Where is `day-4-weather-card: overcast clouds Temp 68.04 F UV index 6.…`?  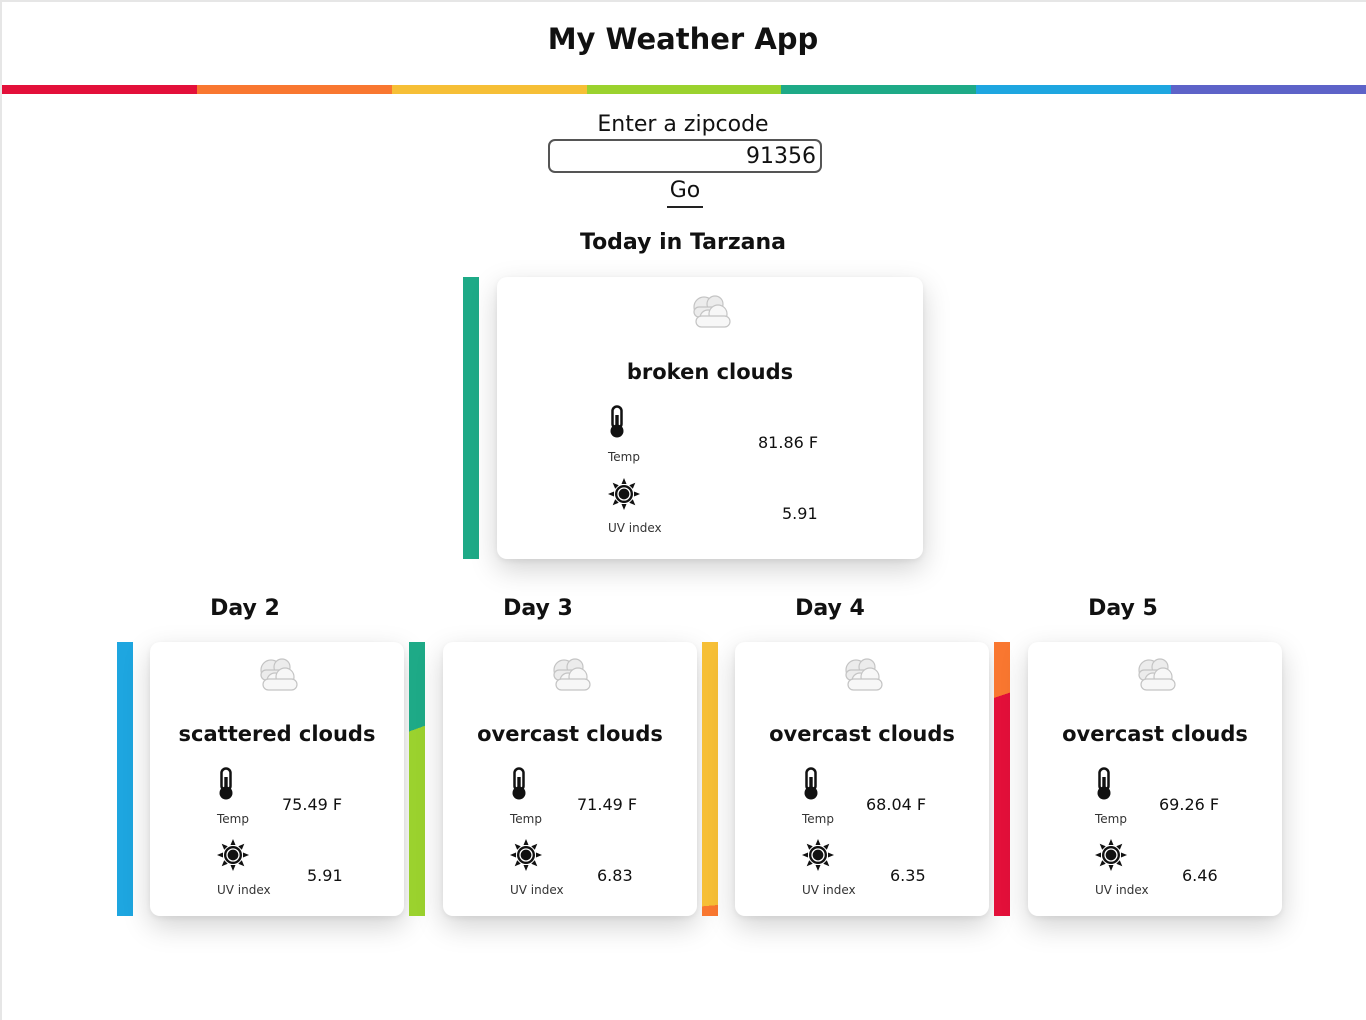 day-4-weather-card: overcast clouds Temp 68.04 F UV index 6.… is located at coordinates (862, 779).